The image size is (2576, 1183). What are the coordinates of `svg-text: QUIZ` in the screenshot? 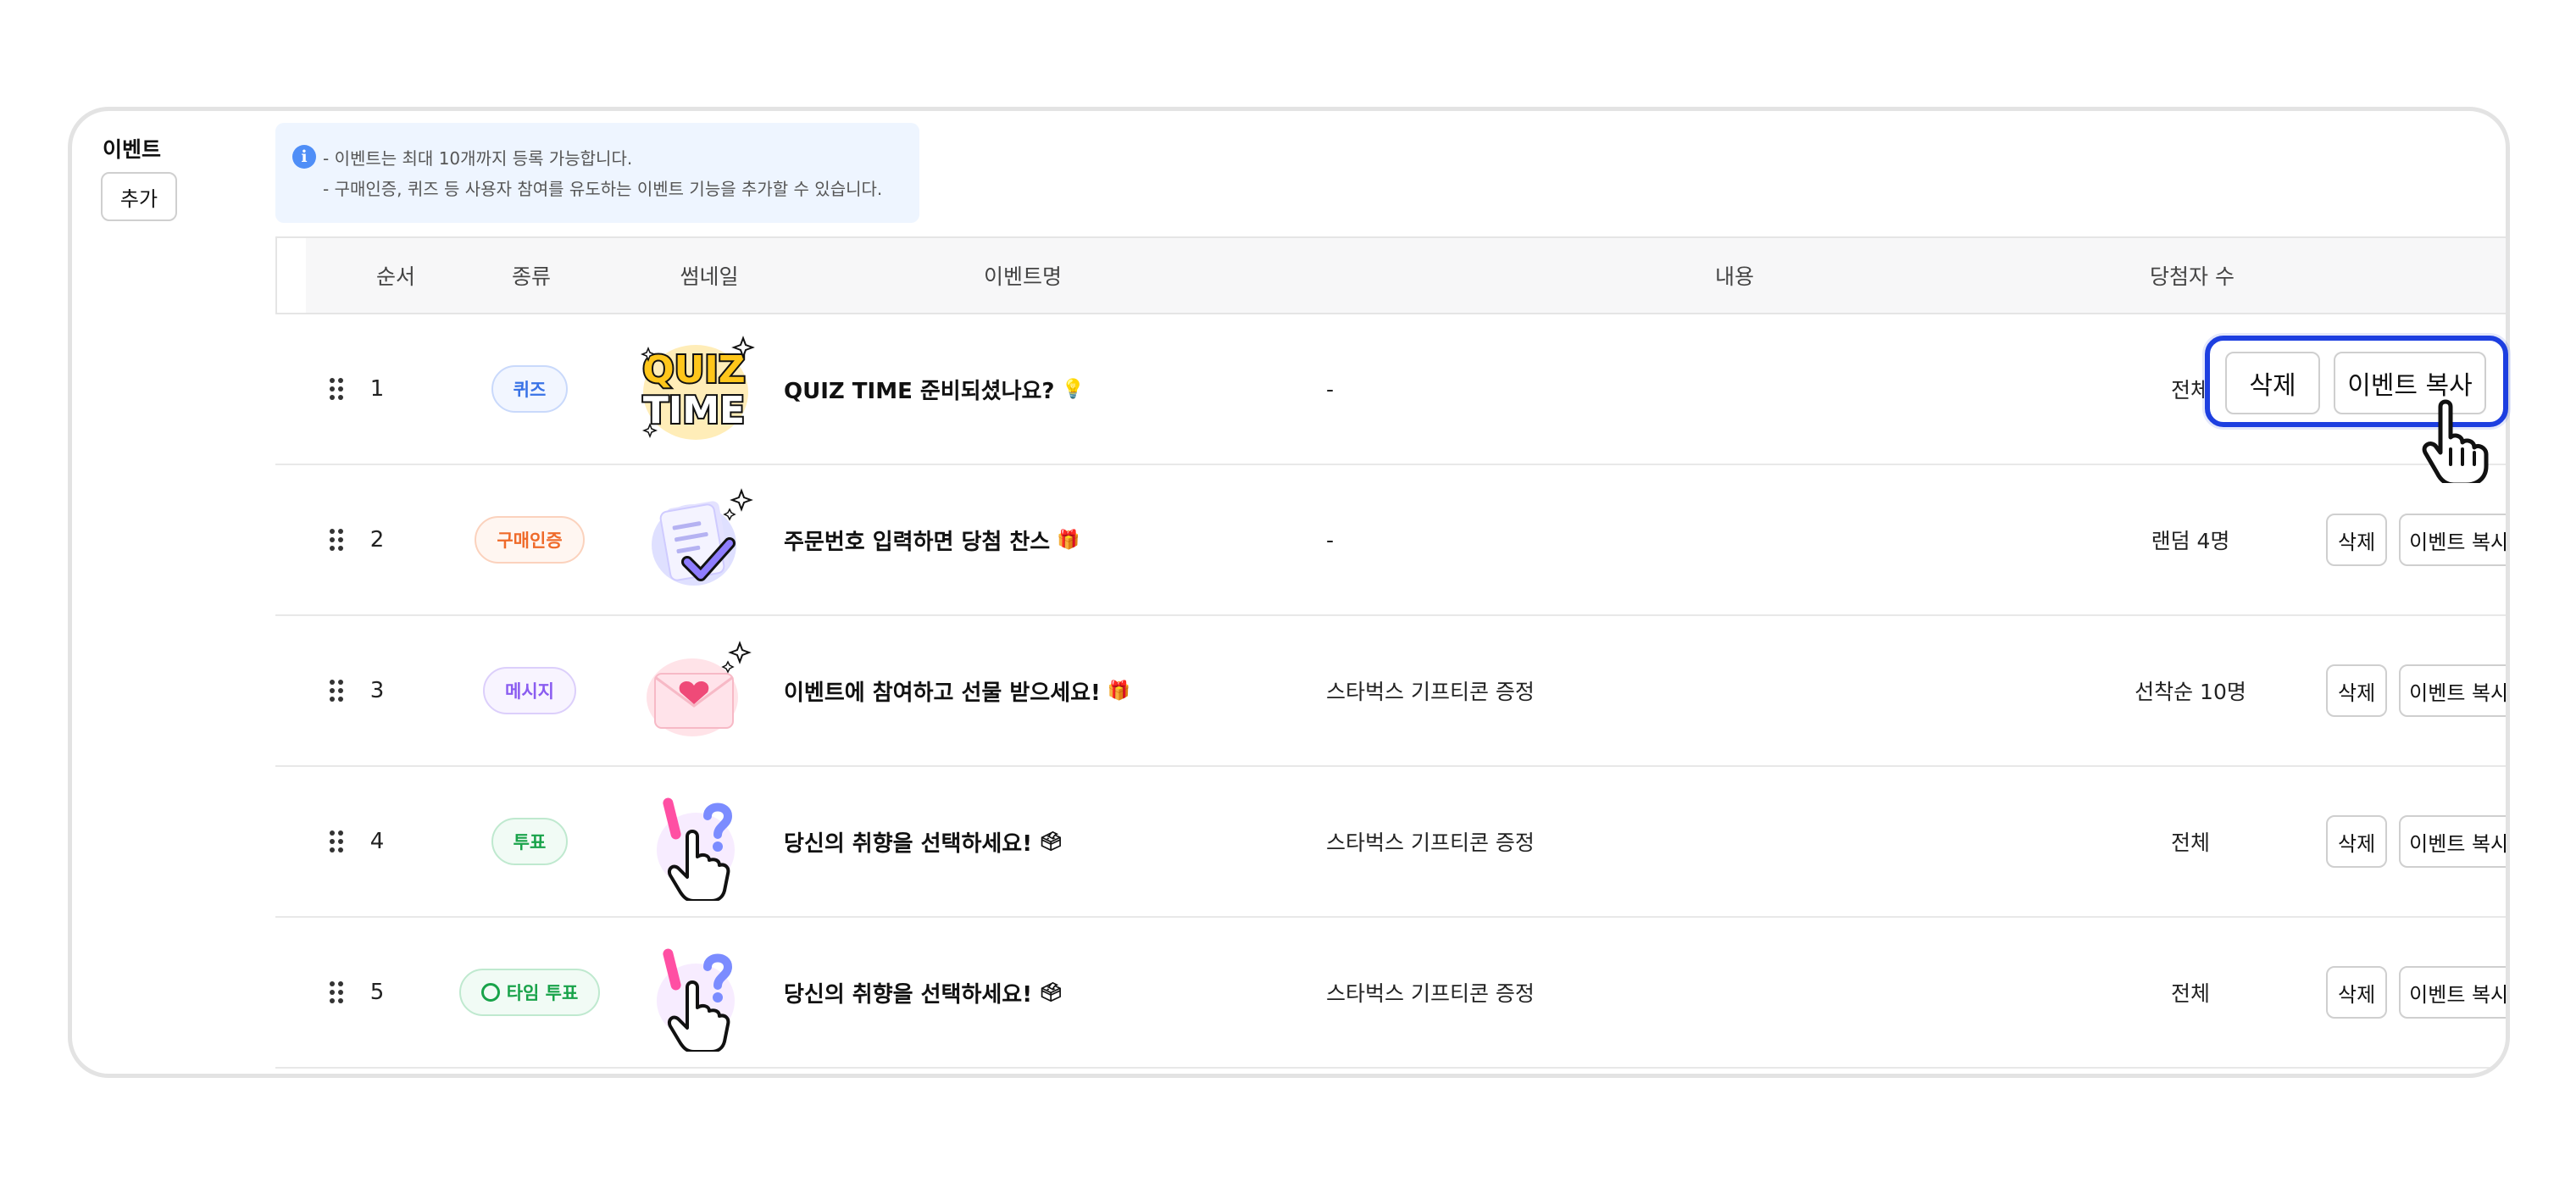 It's located at (693, 370).